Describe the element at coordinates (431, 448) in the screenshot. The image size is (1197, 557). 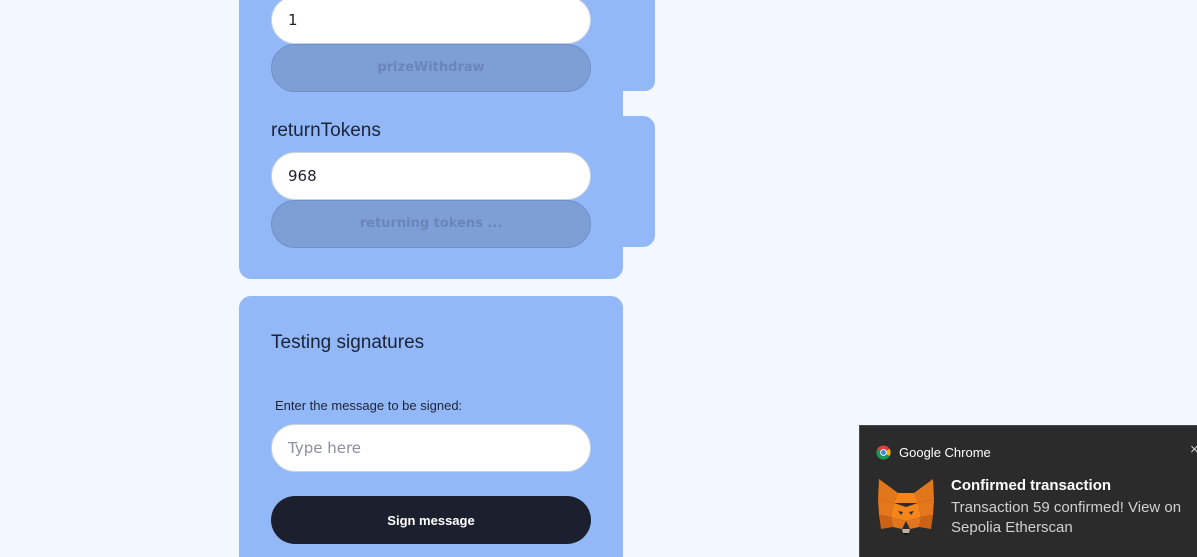
I see `message-input` at that location.